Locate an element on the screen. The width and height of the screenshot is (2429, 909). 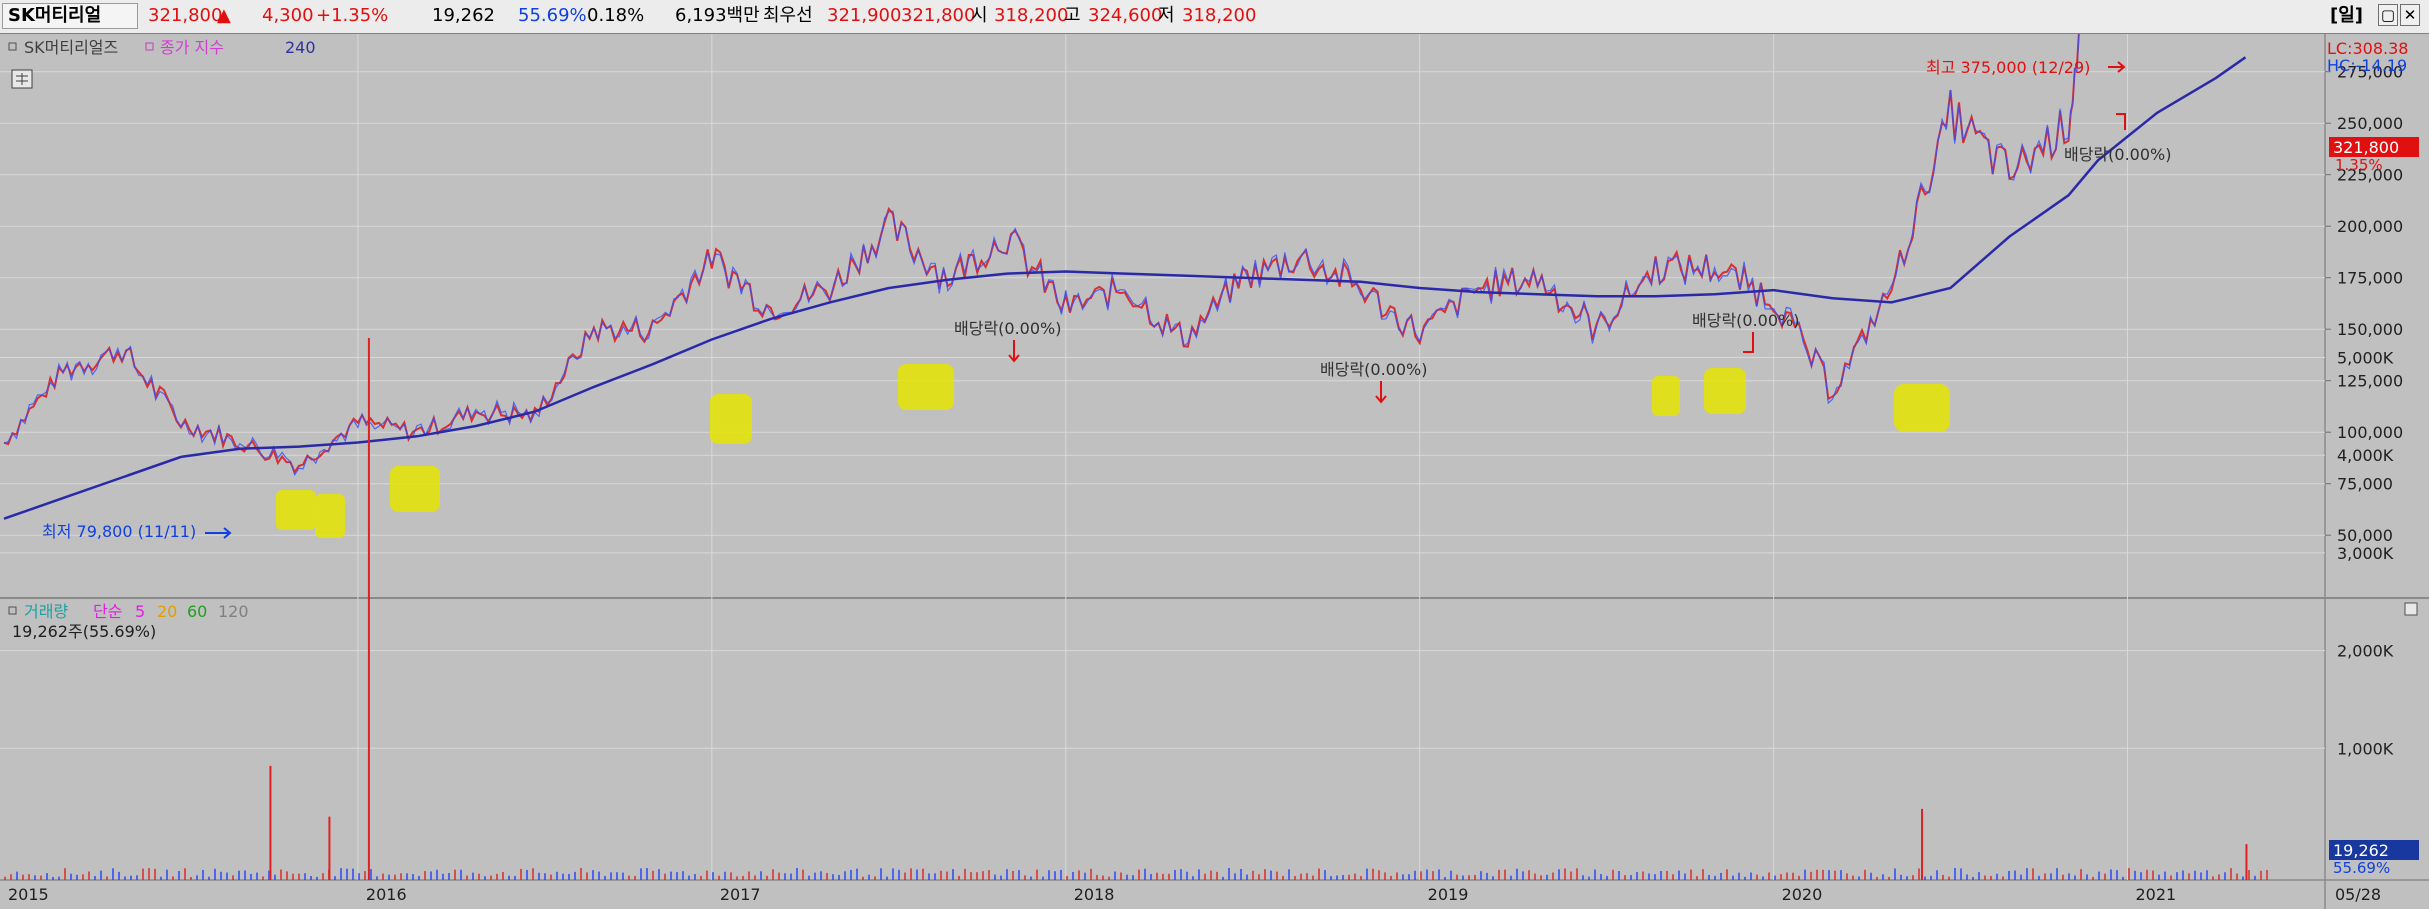
panel-scroll-up-icon is located at coordinates (2411, 609).